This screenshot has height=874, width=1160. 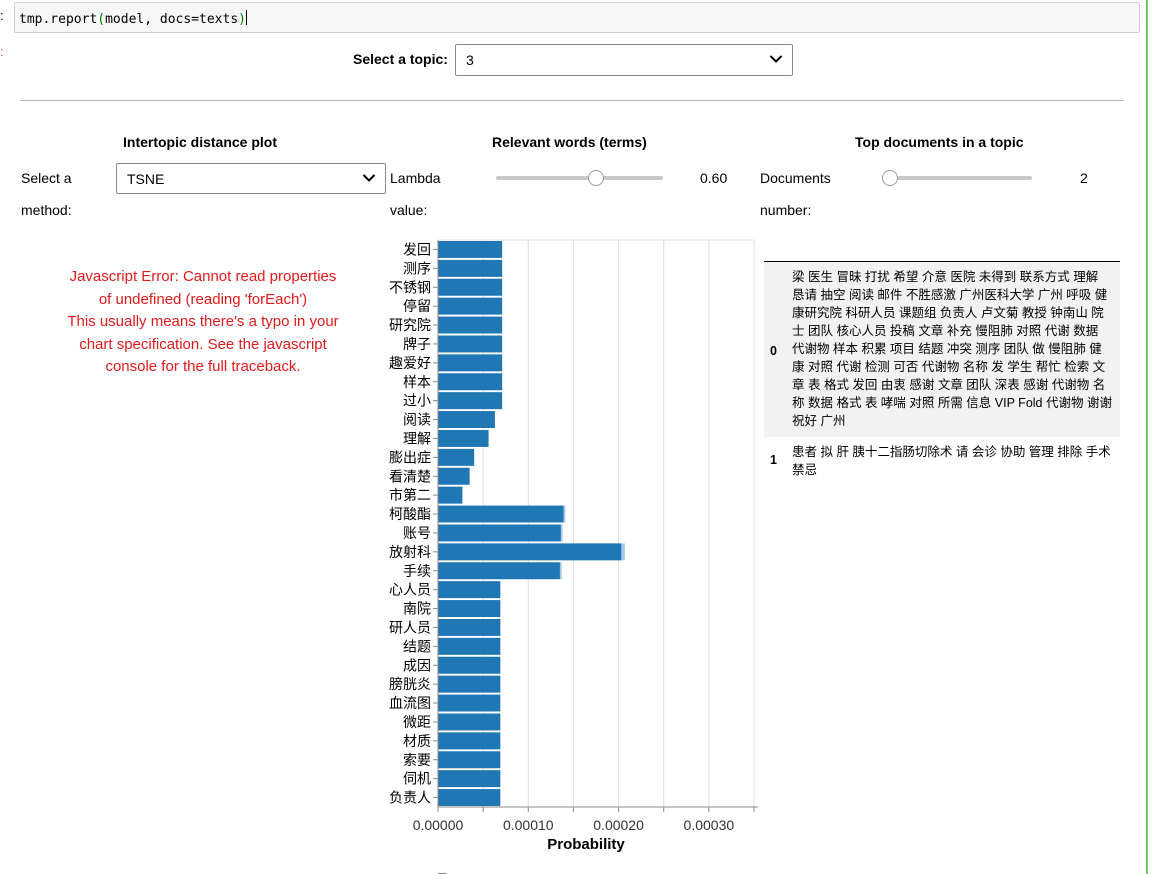 What do you see at coordinates (470, 325) in the screenshot?
I see `bar-研究院` at bounding box center [470, 325].